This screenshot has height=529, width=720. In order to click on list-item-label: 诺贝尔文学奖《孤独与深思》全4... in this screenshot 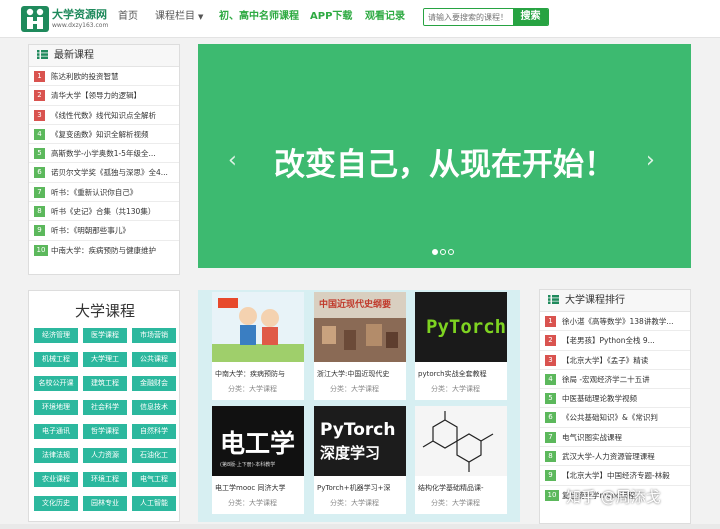, I will do `click(109, 173)`.